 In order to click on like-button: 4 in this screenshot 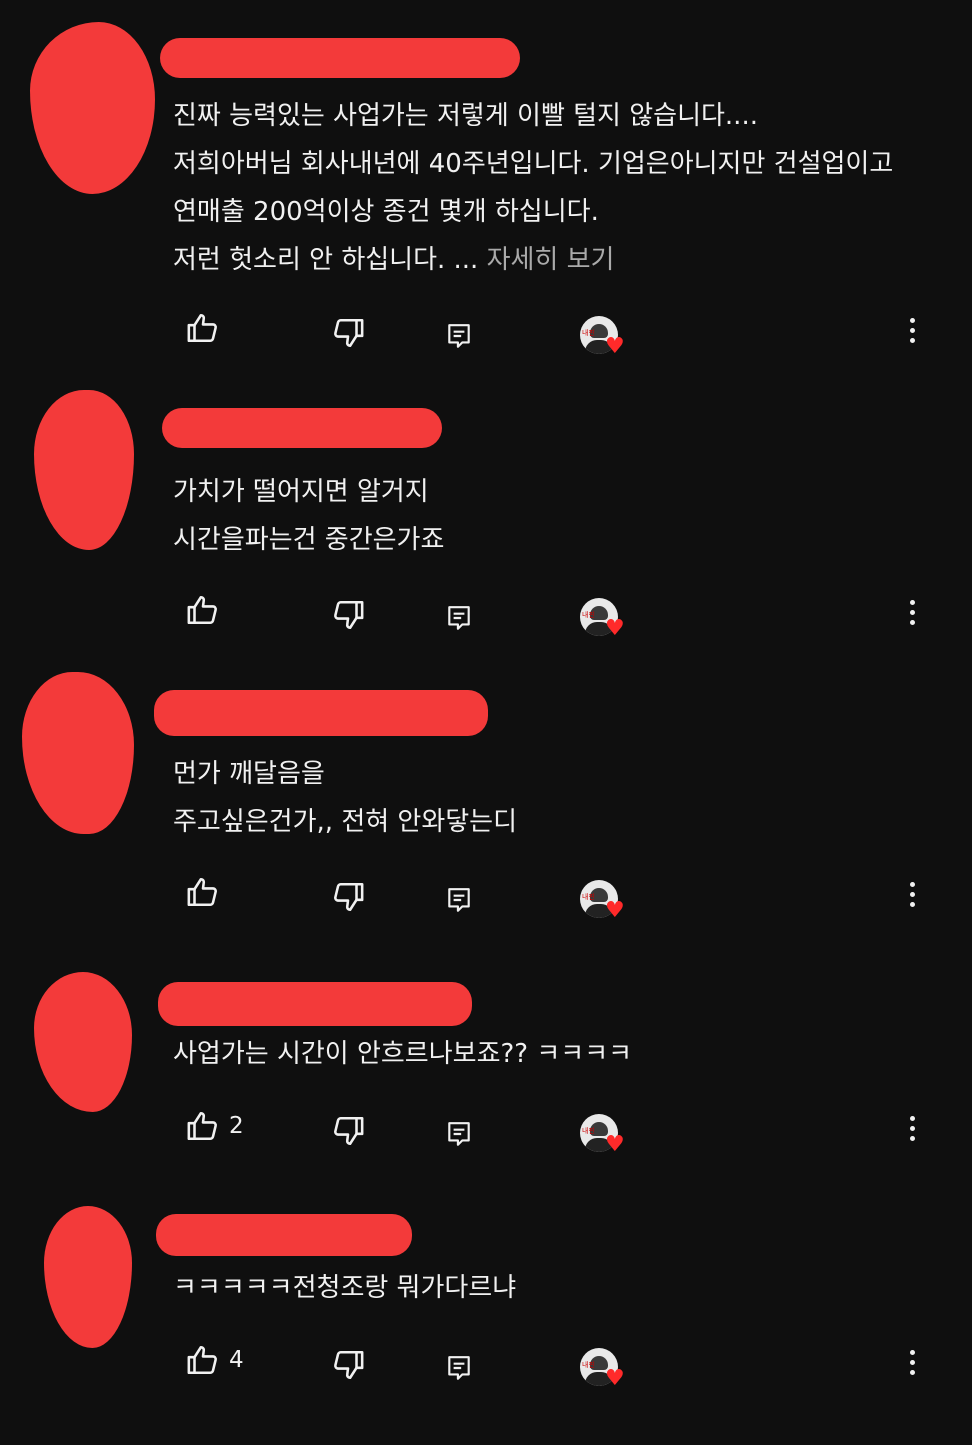, I will do `click(214, 1360)`.